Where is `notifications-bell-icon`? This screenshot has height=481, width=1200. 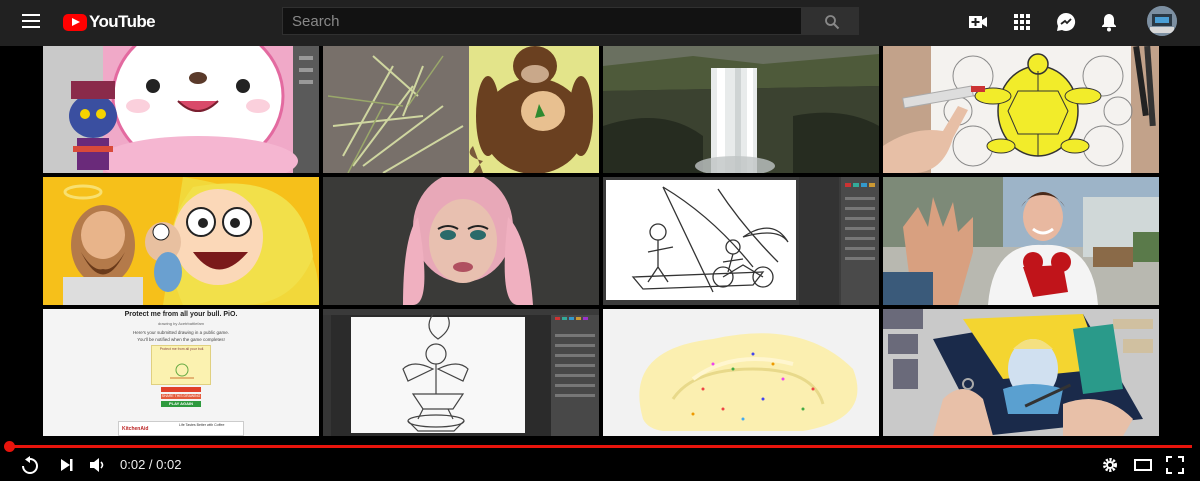
notifications-bell-icon is located at coordinates (1109, 22).